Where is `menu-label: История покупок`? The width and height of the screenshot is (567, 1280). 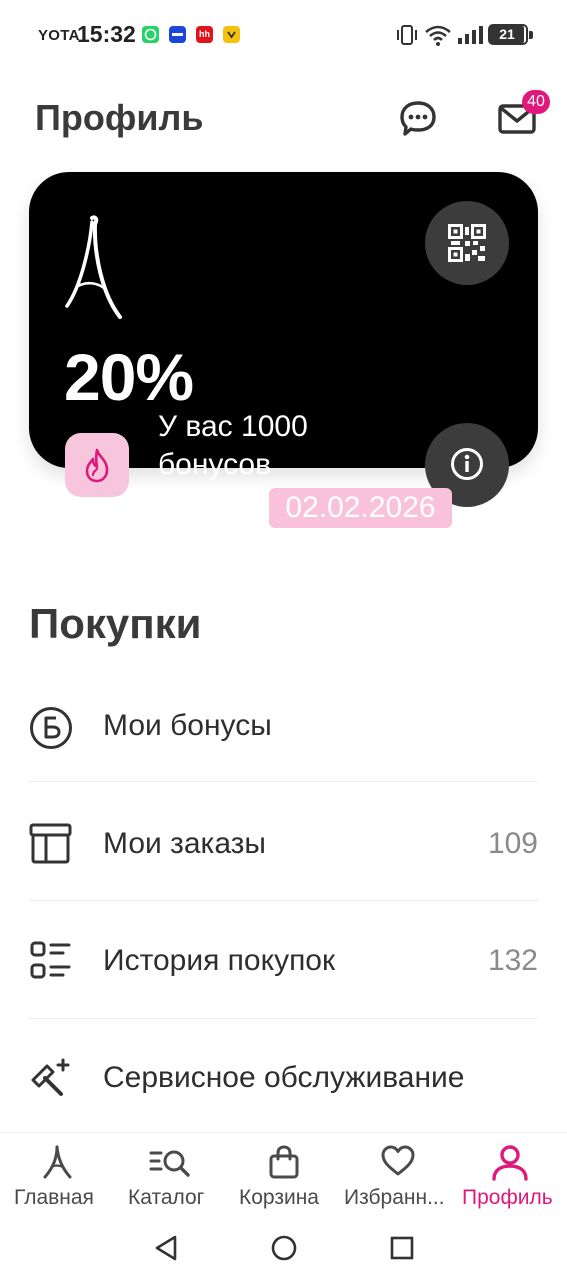 menu-label: История покупок is located at coordinates (219, 960).